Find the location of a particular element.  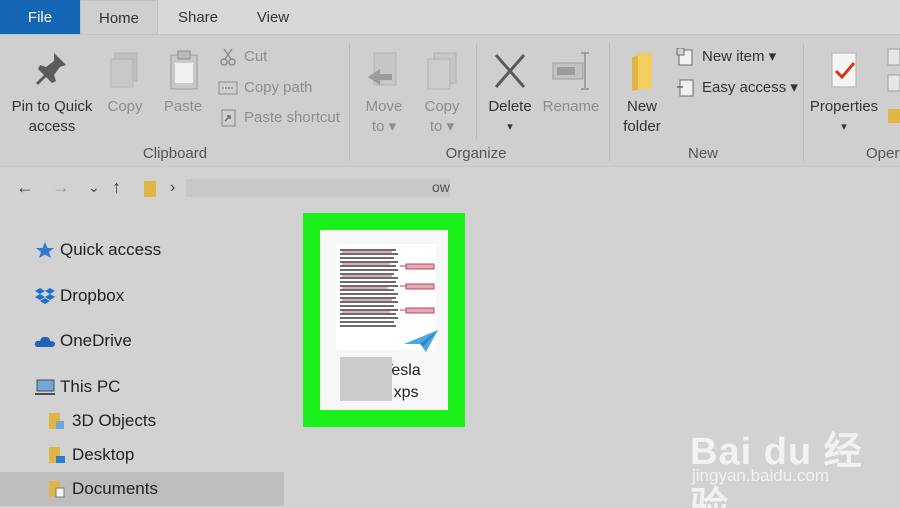

delete-x-icon is located at coordinates (510, 71).